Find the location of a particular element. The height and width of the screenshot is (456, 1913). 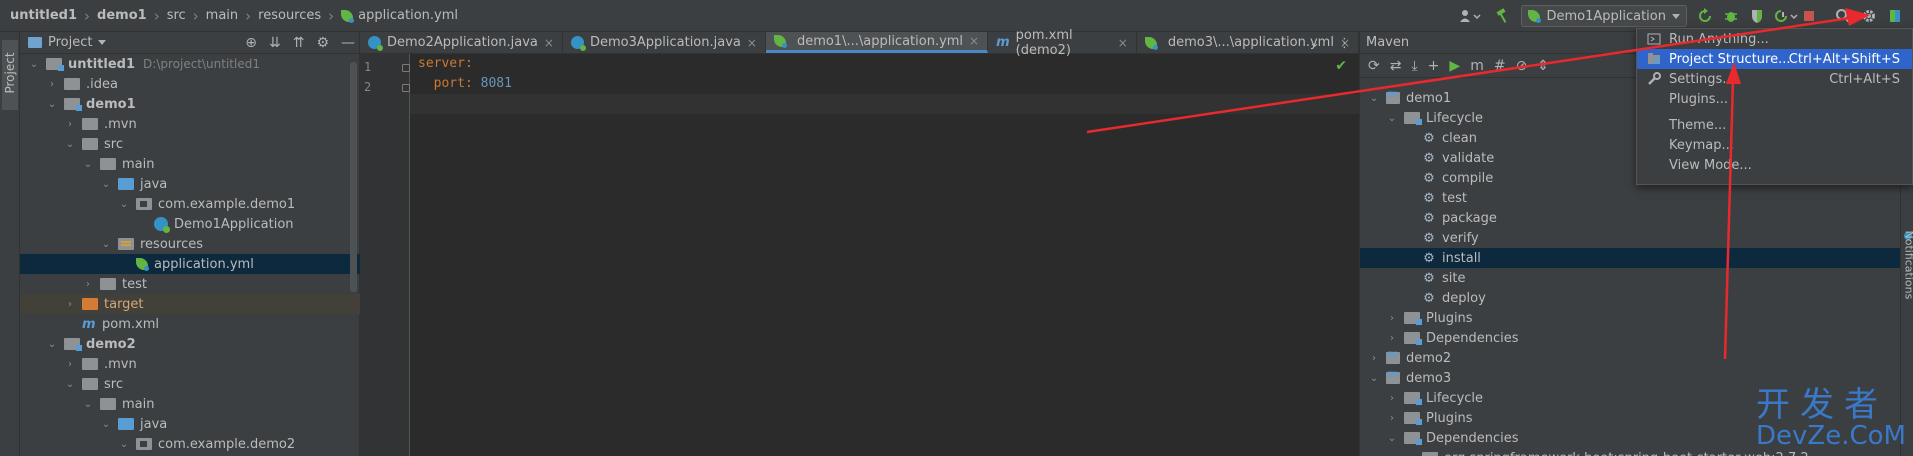

project-view-select: Project is located at coordinates (67, 42).